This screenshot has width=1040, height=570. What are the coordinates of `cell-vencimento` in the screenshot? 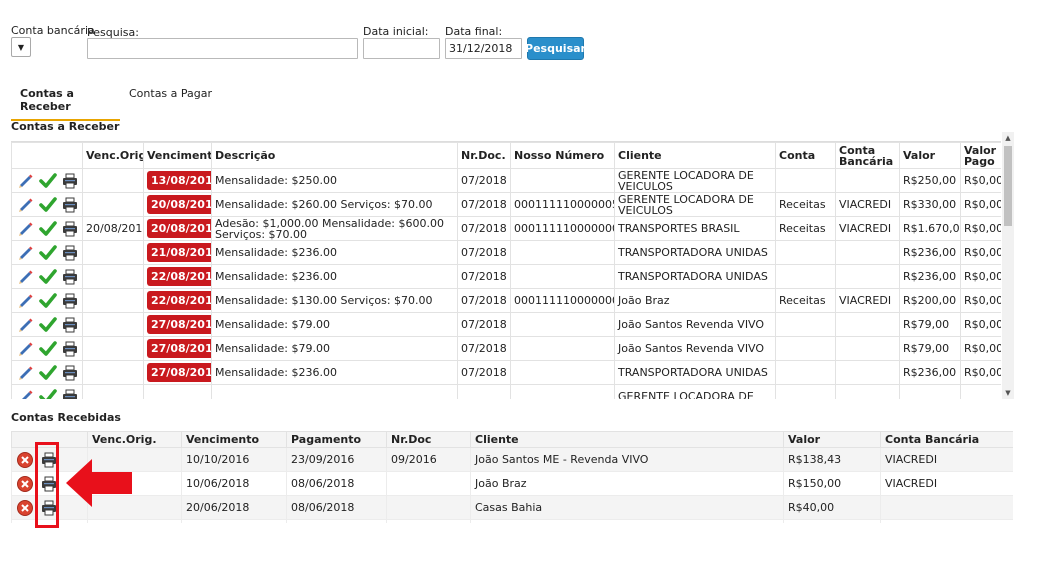 It's located at (234, 521).